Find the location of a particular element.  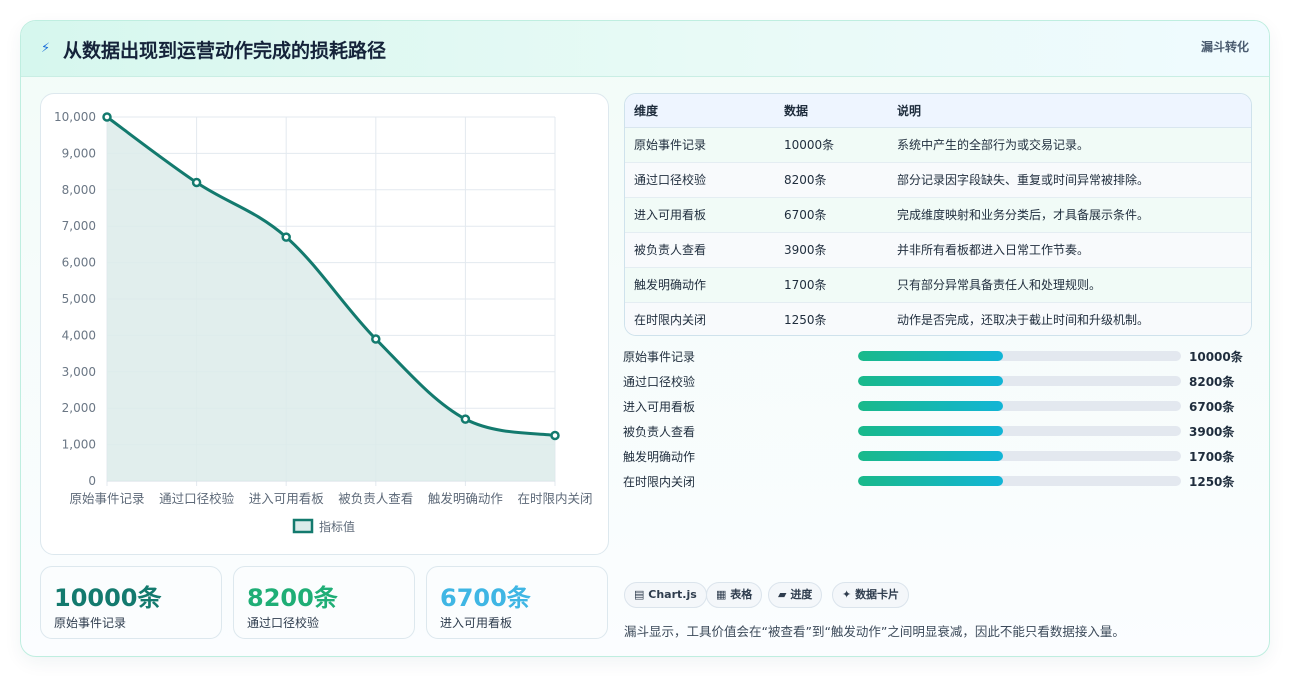

y-tick-label: 1,000 is located at coordinates (79, 445).